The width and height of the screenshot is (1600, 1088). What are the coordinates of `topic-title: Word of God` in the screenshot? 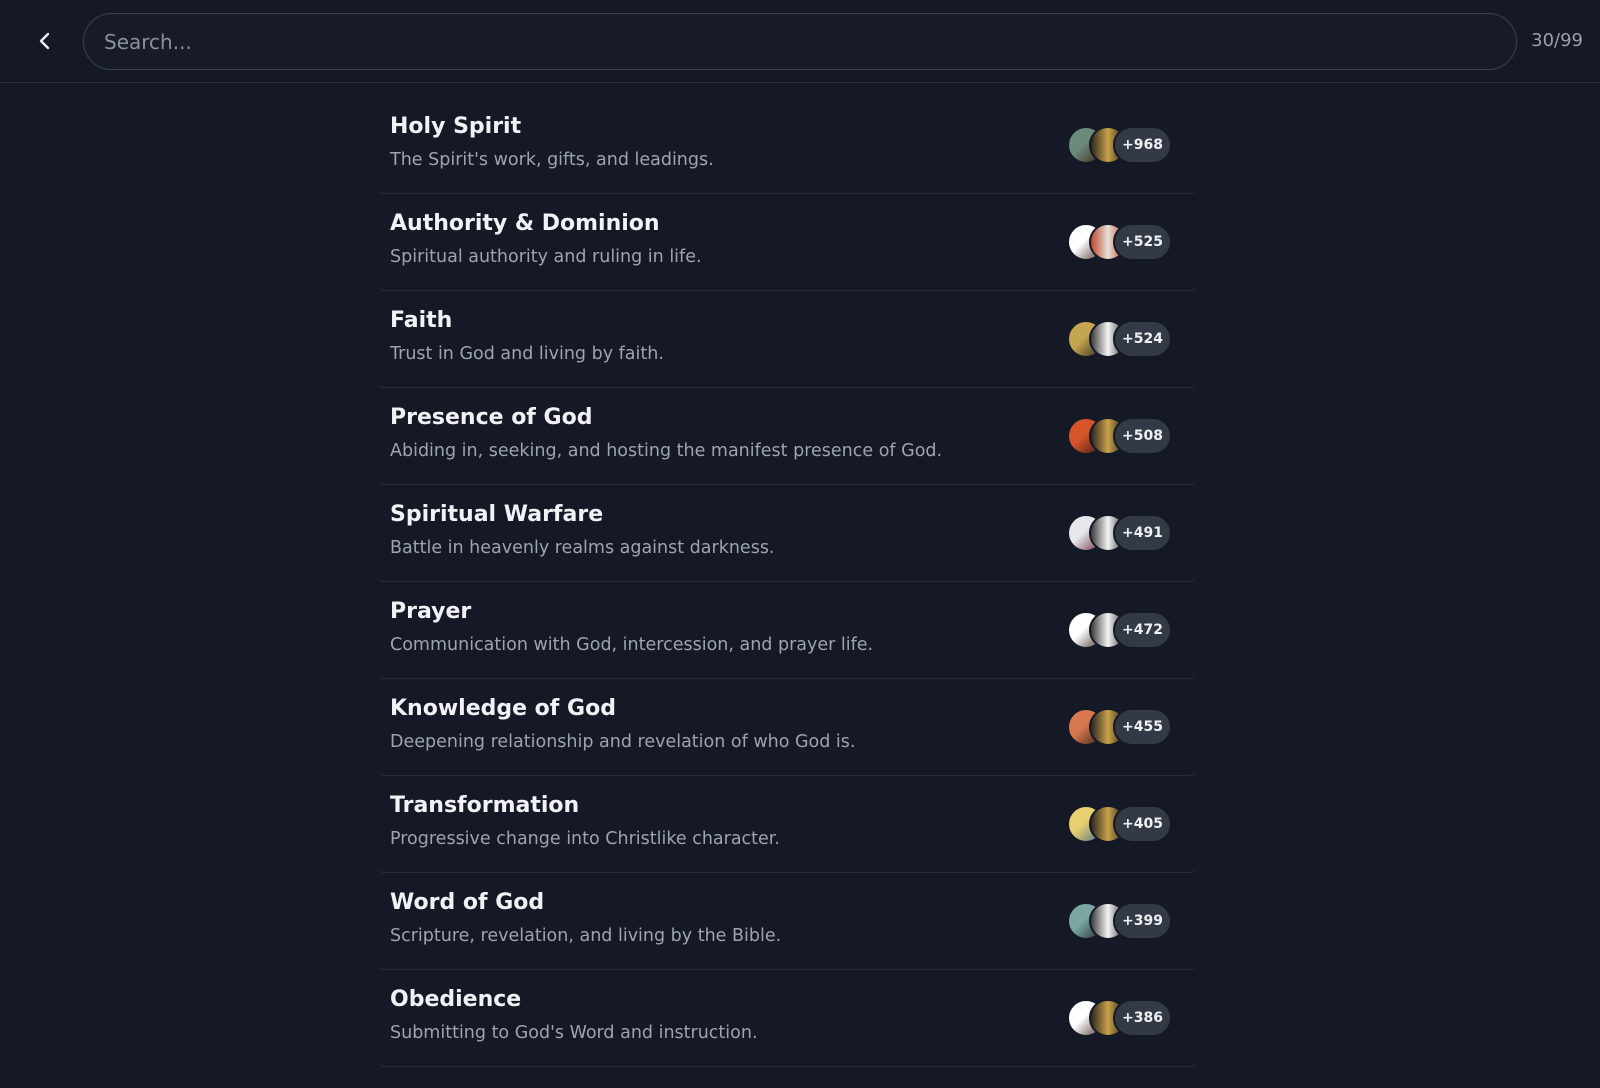 It's located at (467, 902).